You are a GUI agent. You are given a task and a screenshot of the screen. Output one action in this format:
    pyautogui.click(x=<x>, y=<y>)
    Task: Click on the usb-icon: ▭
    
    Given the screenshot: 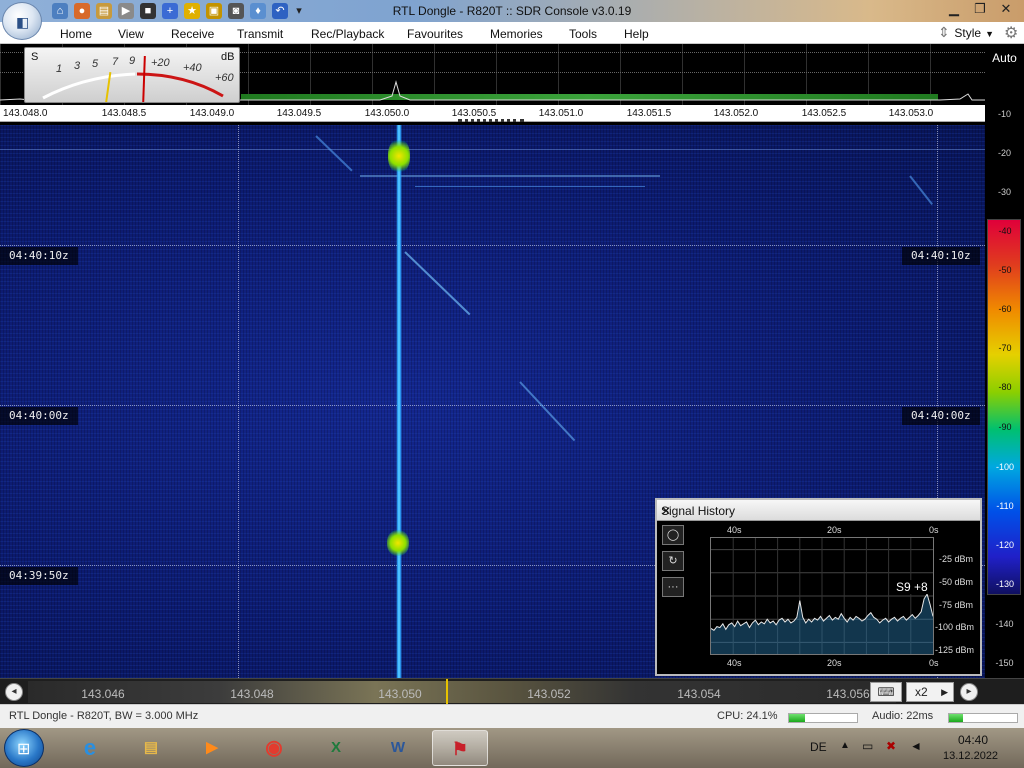 What is the action you would take?
    pyautogui.click(x=867, y=746)
    